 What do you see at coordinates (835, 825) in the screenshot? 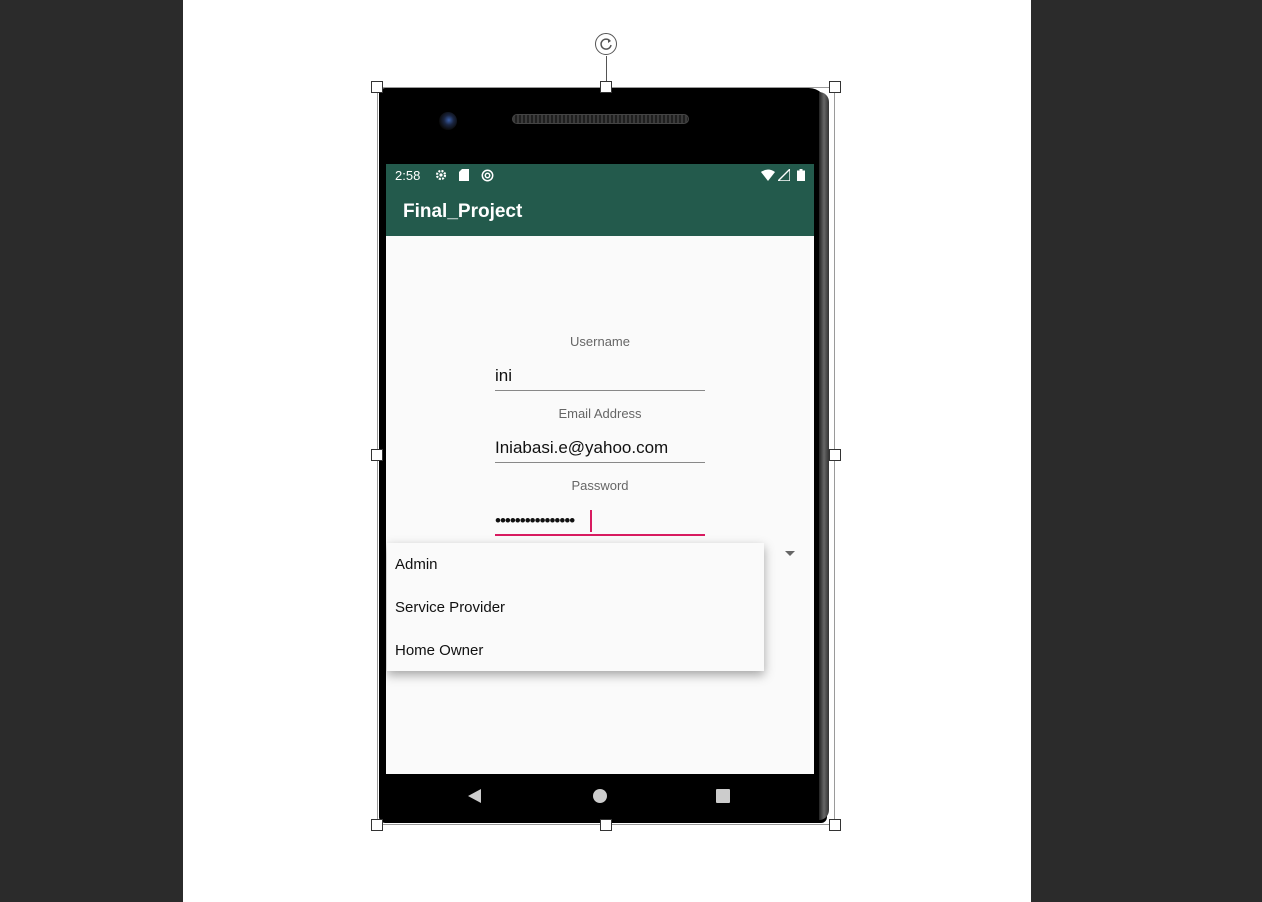
I see `resize-handle-bottom-right` at bounding box center [835, 825].